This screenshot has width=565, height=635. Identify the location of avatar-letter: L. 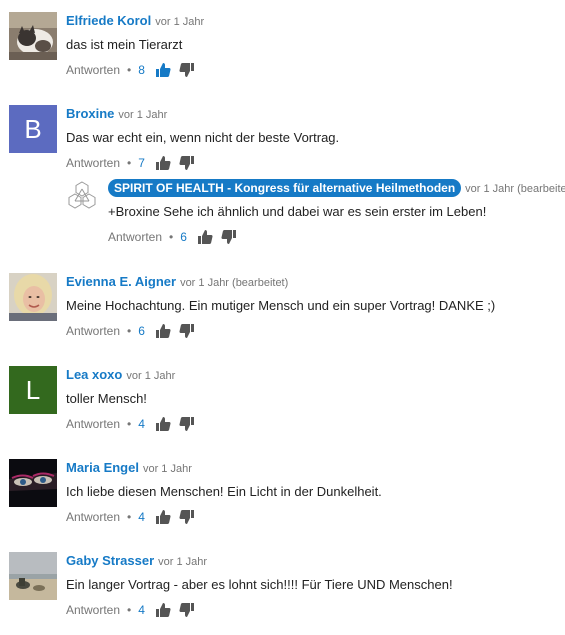
(33, 389).